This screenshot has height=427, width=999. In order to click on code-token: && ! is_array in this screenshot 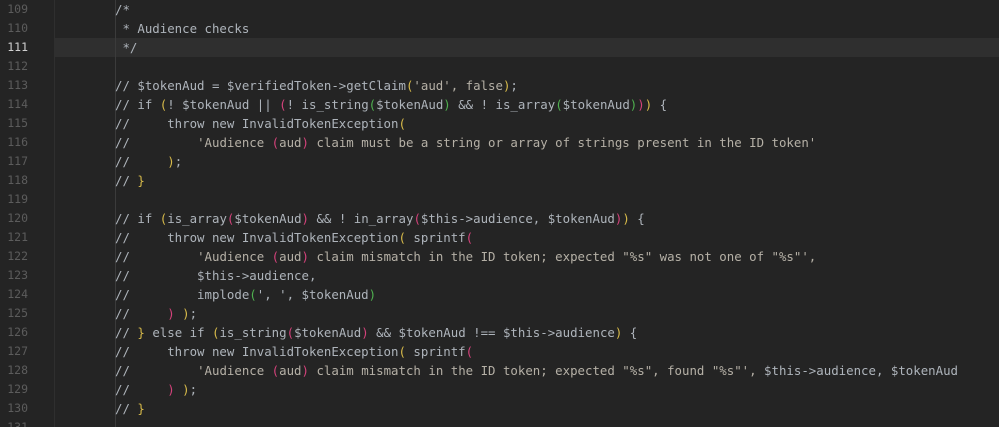, I will do `click(503, 104)`.